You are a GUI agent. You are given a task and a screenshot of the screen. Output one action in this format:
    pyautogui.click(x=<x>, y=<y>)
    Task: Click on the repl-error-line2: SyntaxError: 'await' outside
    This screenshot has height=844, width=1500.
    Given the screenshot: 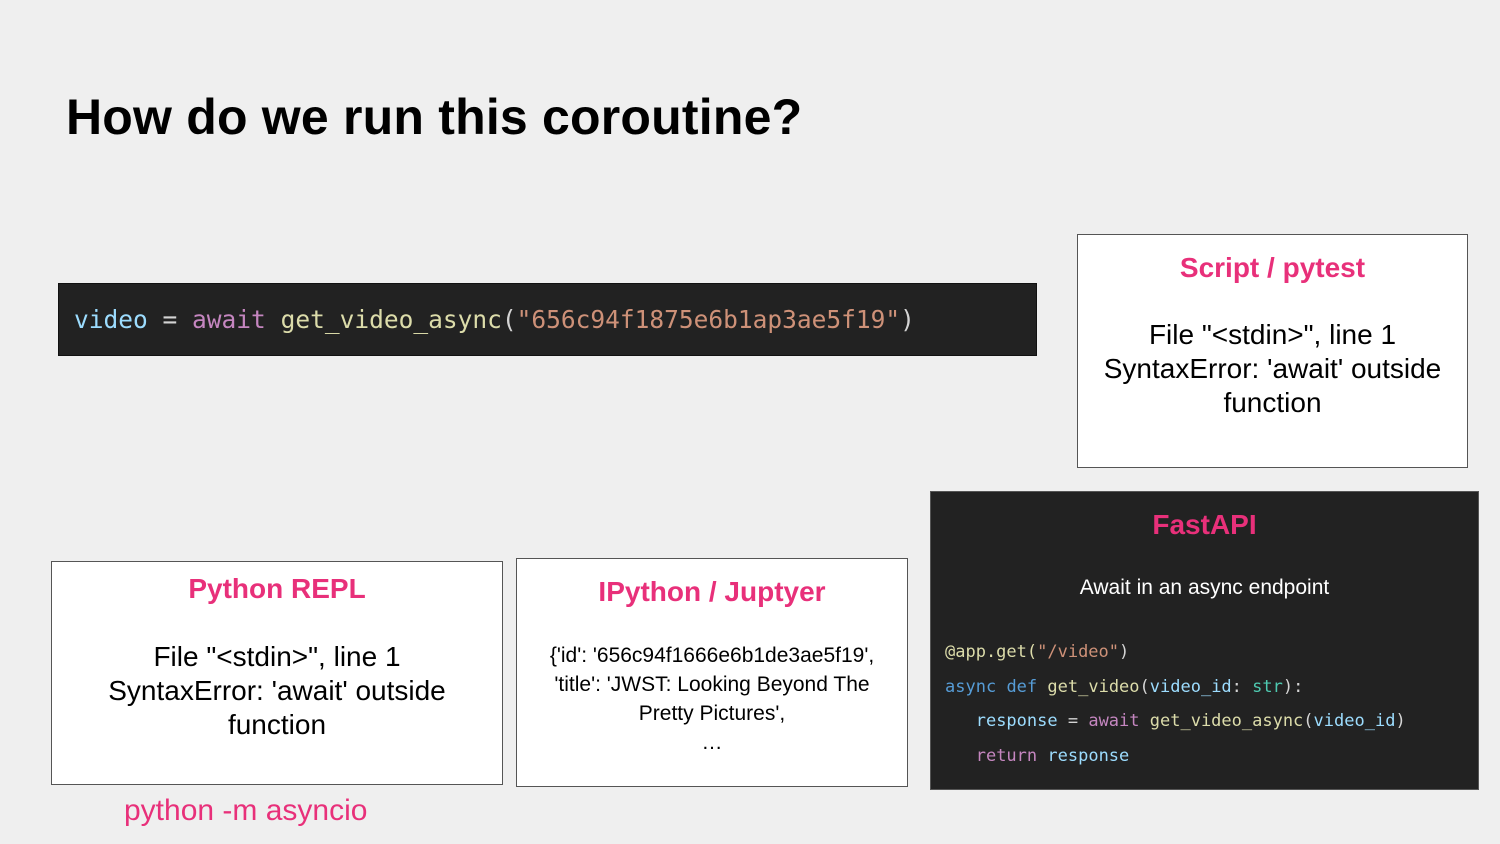 What is the action you would take?
    pyautogui.click(x=277, y=690)
    